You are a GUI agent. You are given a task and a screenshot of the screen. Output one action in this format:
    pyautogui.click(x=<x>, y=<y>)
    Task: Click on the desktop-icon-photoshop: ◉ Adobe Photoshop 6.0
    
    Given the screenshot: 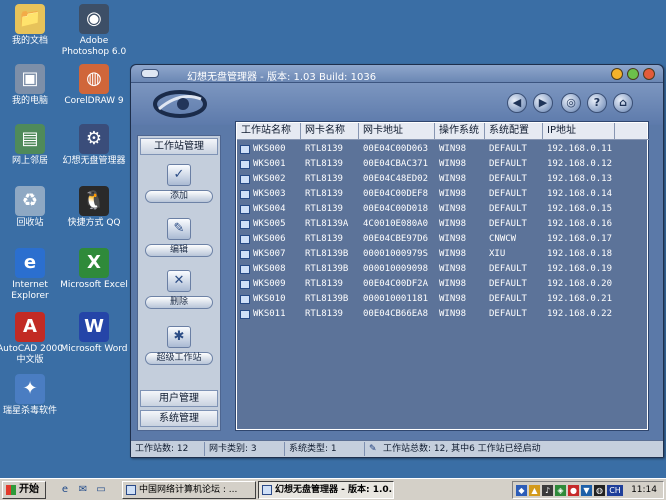 What is the action you would take?
    pyautogui.click(x=94, y=31)
    